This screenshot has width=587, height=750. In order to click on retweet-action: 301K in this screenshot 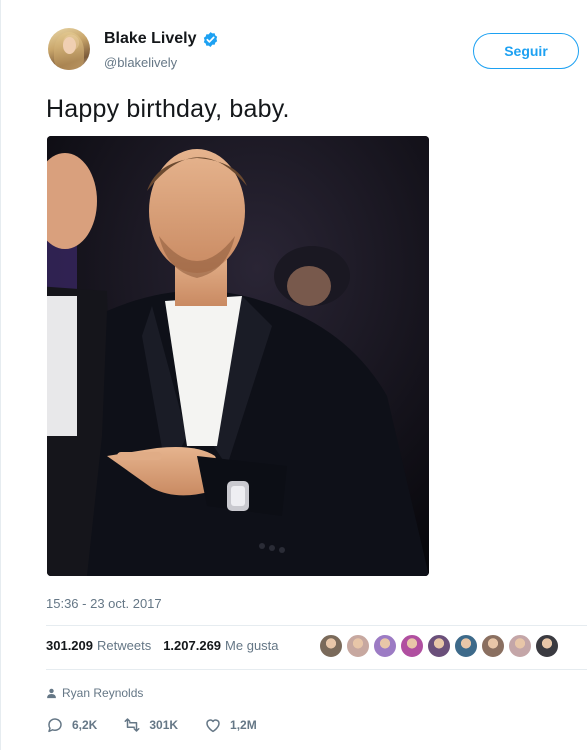, I will do `click(150, 725)`.